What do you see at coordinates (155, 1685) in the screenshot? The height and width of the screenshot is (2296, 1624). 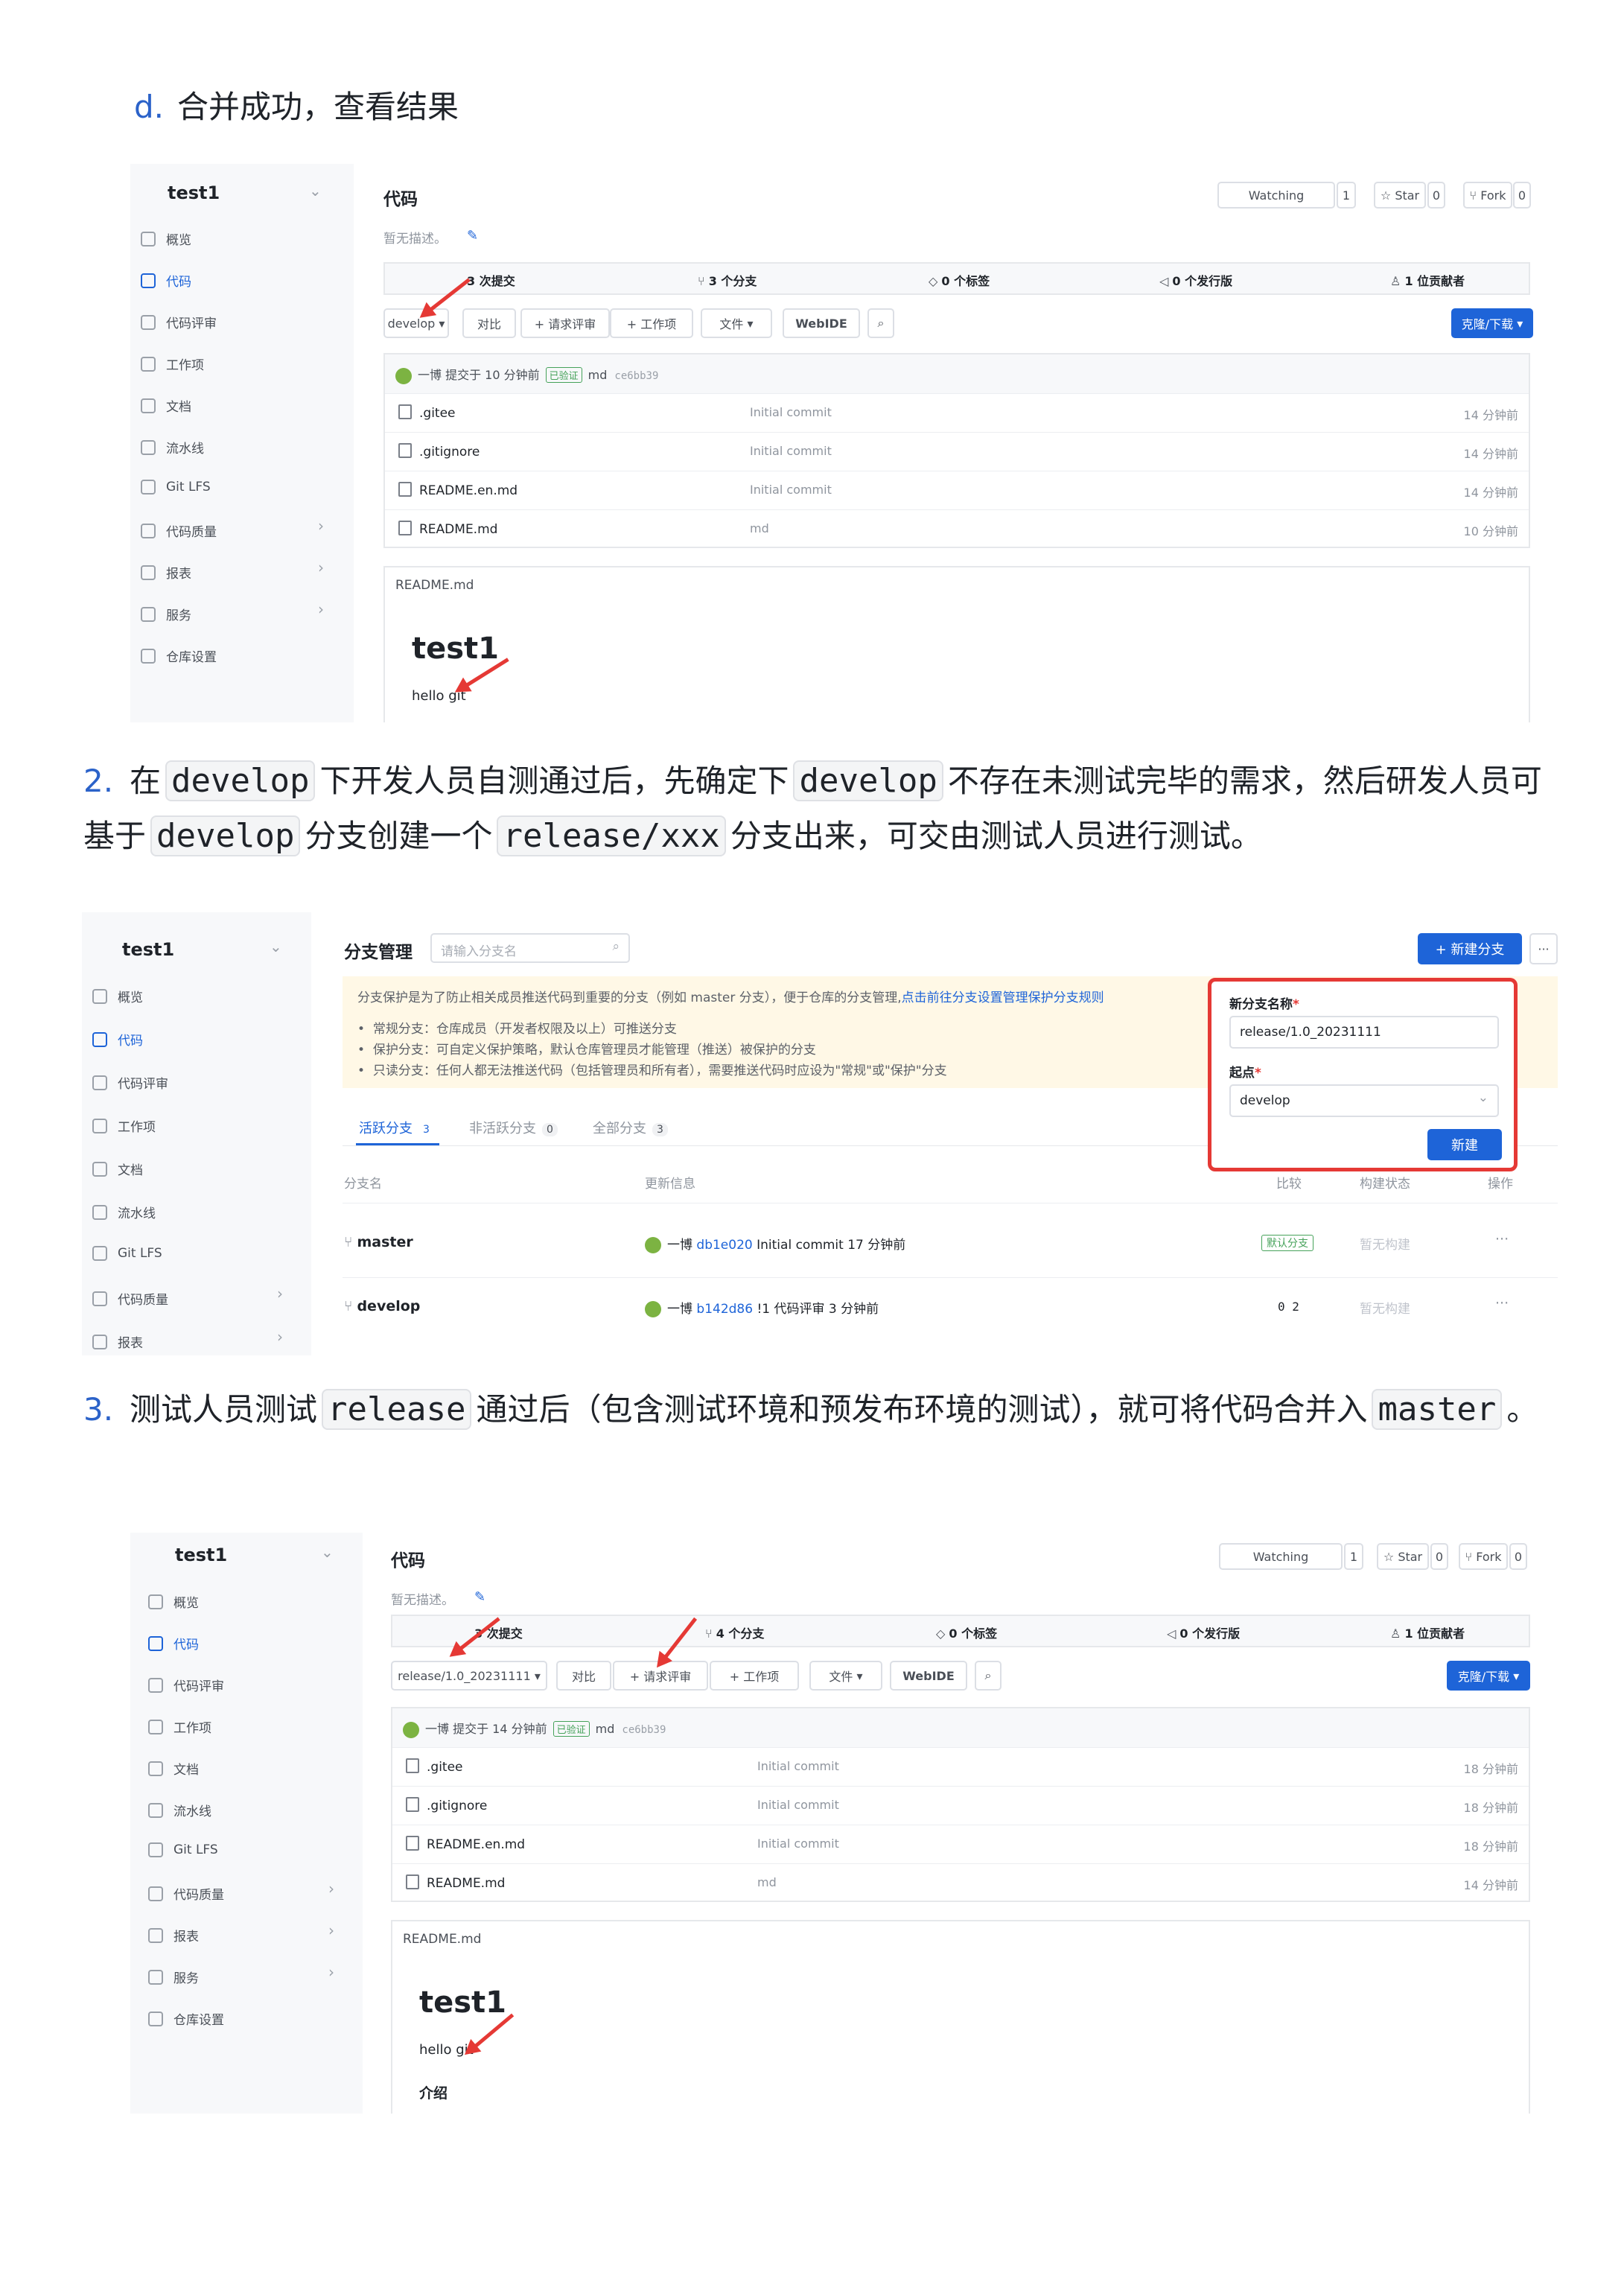 I see `pull-request-icon` at bounding box center [155, 1685].